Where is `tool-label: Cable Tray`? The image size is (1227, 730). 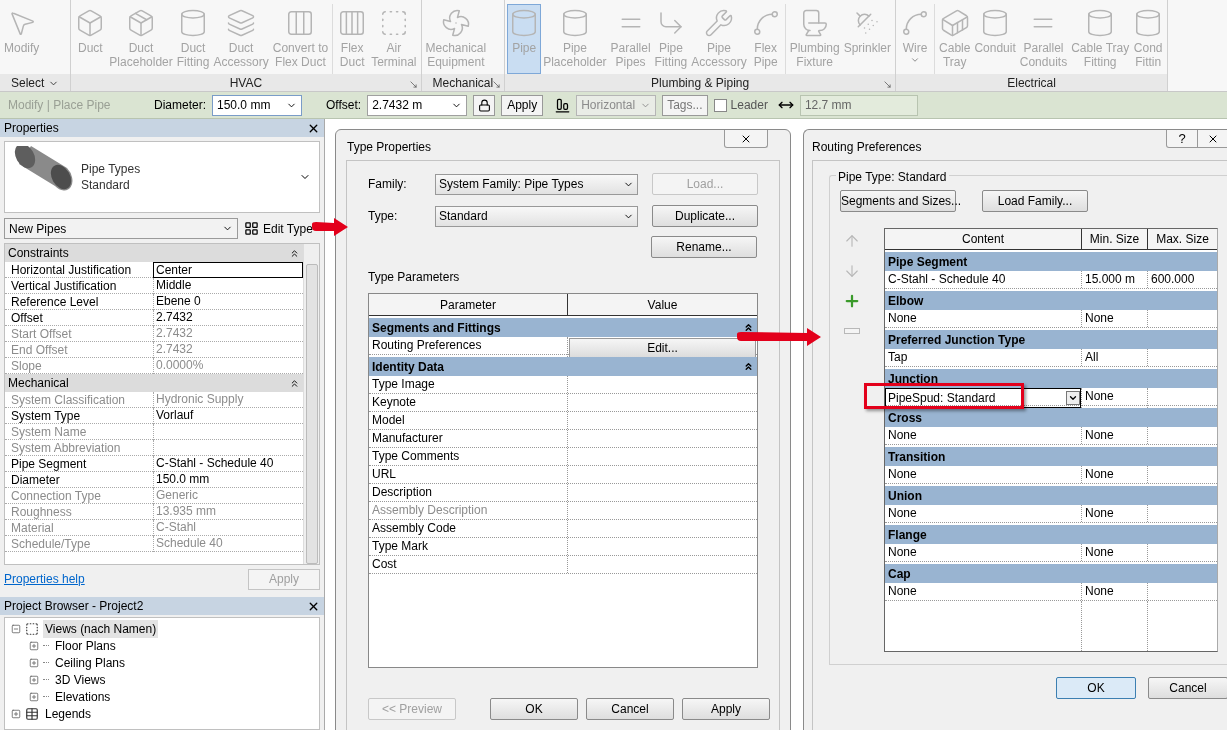
tool-label: Cable Tray is located at coordinates (1100, 48).